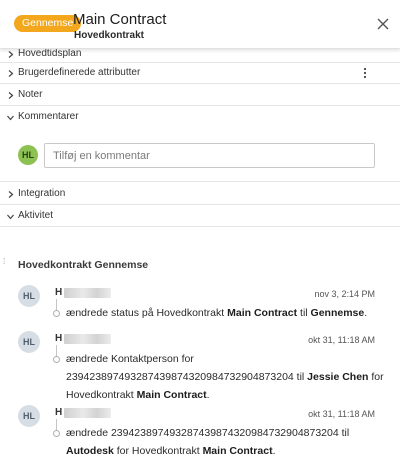  I want to click on section-custom-attributes: Brugerdefinerede attributter, so click(200, 73).